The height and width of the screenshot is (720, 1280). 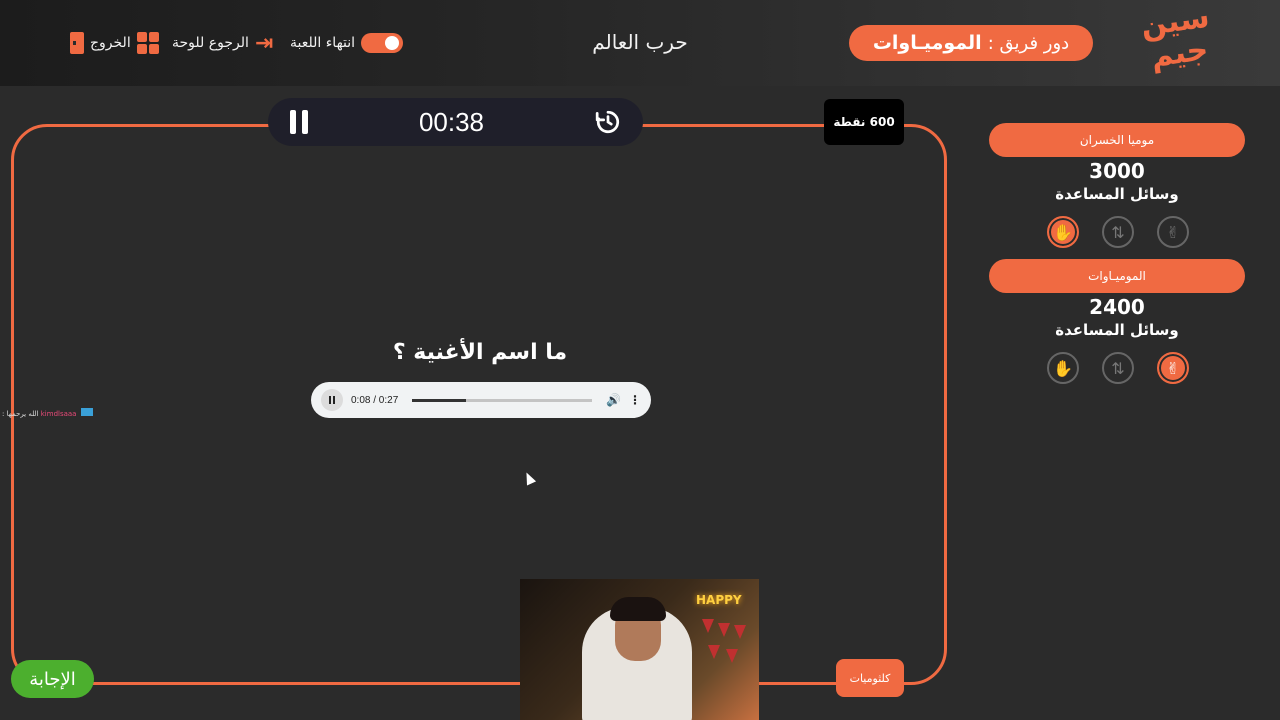 What do you see at coordinates (86, 412) in the screenshot?
I see `chat-badge-icon` at bounding box center [86, 412].